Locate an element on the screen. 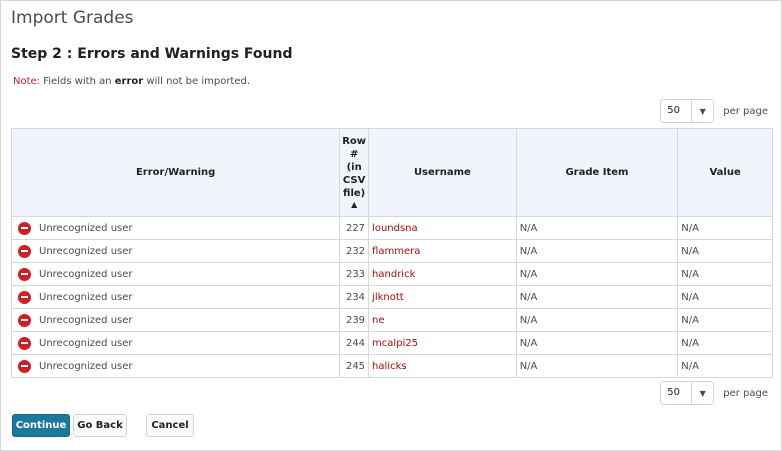 Image resolution: width=782 pixels, height=451 pixels. row-number-line: # is located at coordinates (354, 154).